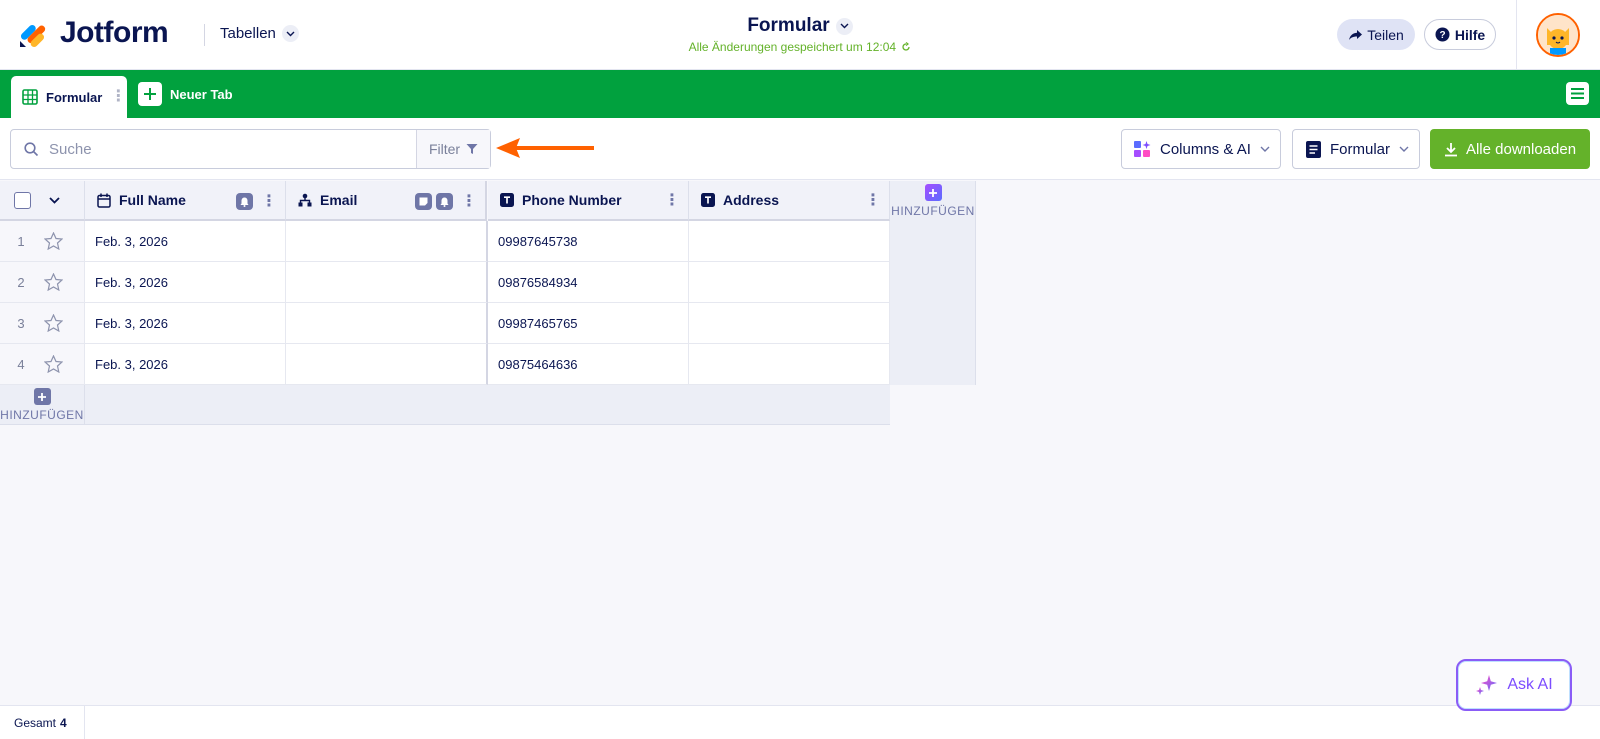 The height and width of the screenshot is (739, 1600). What do you see at coordinates (1450, 149) in the screenshot?
I see `download-icon` at bounding box center [1450, 149].